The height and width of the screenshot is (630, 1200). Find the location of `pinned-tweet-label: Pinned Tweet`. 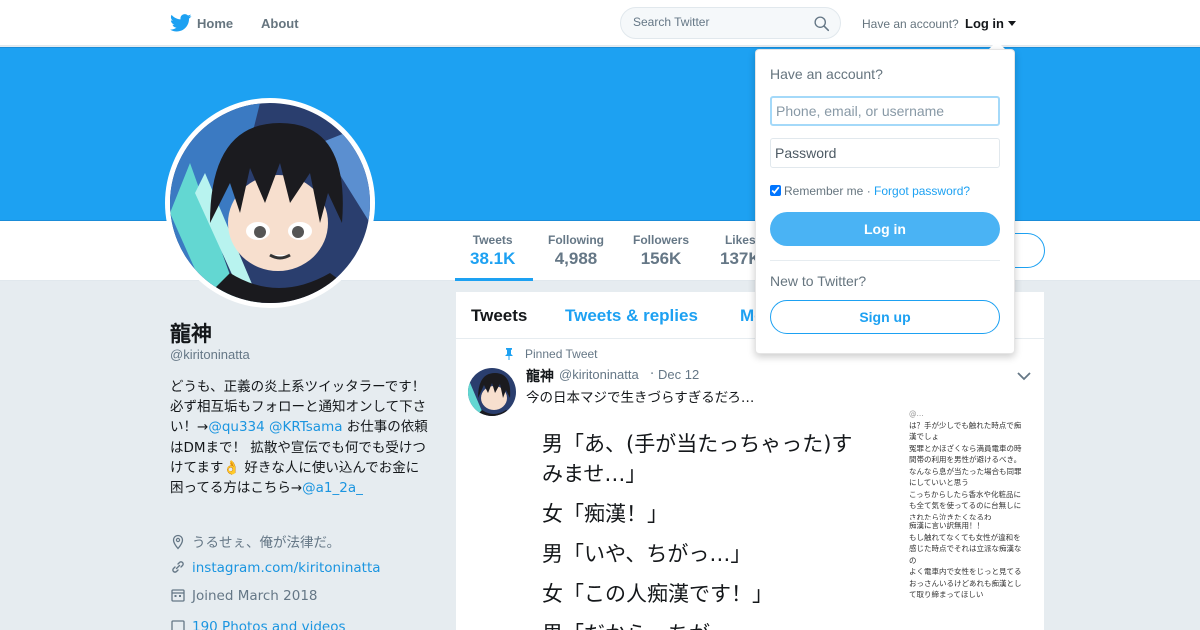

pinned-tweet-label: Pinned Tweet is located at coordinates (561, 354).